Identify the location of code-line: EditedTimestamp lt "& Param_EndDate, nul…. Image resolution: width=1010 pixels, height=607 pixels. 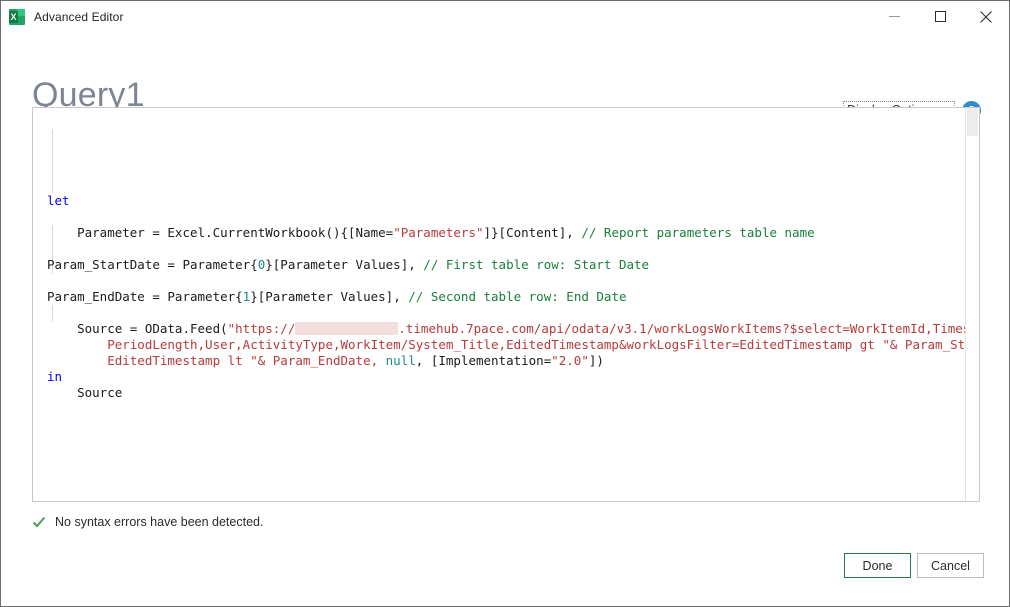
(506, 361).